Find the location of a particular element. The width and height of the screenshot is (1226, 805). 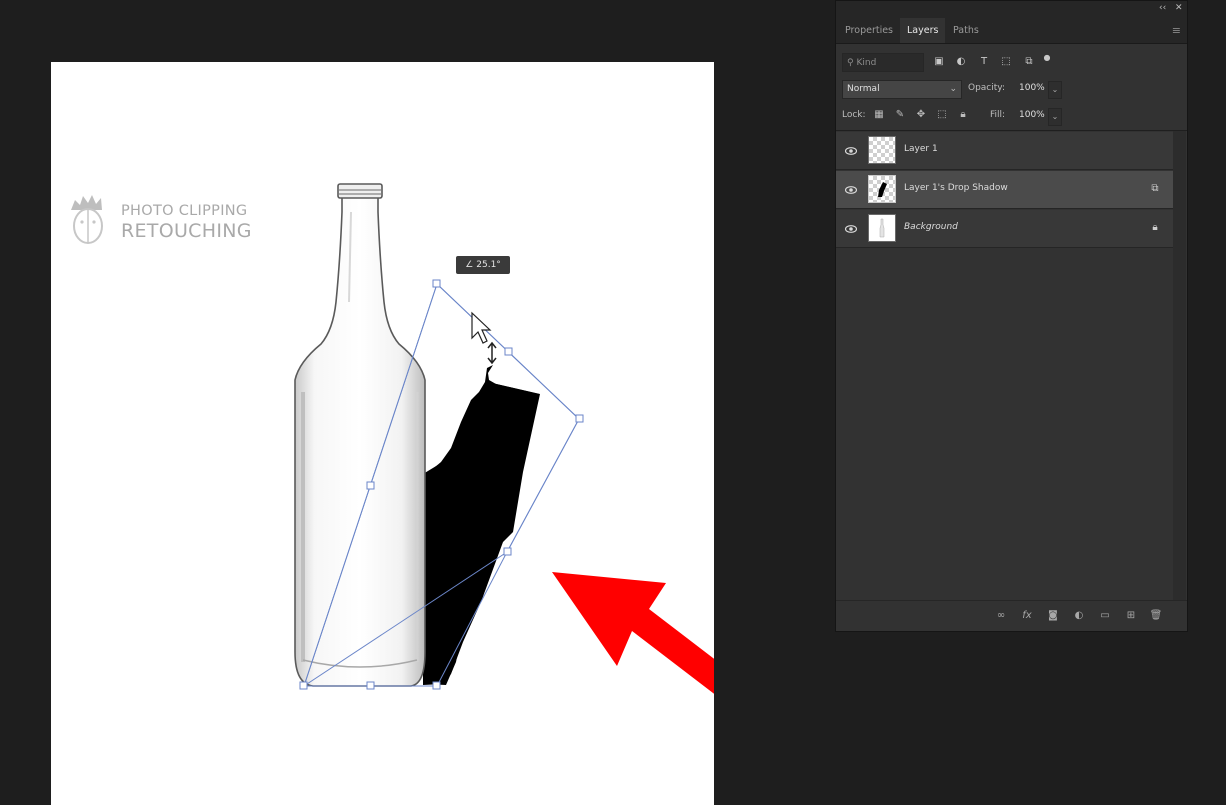

fill-label: Fill: is located at coordinates (998, 115).